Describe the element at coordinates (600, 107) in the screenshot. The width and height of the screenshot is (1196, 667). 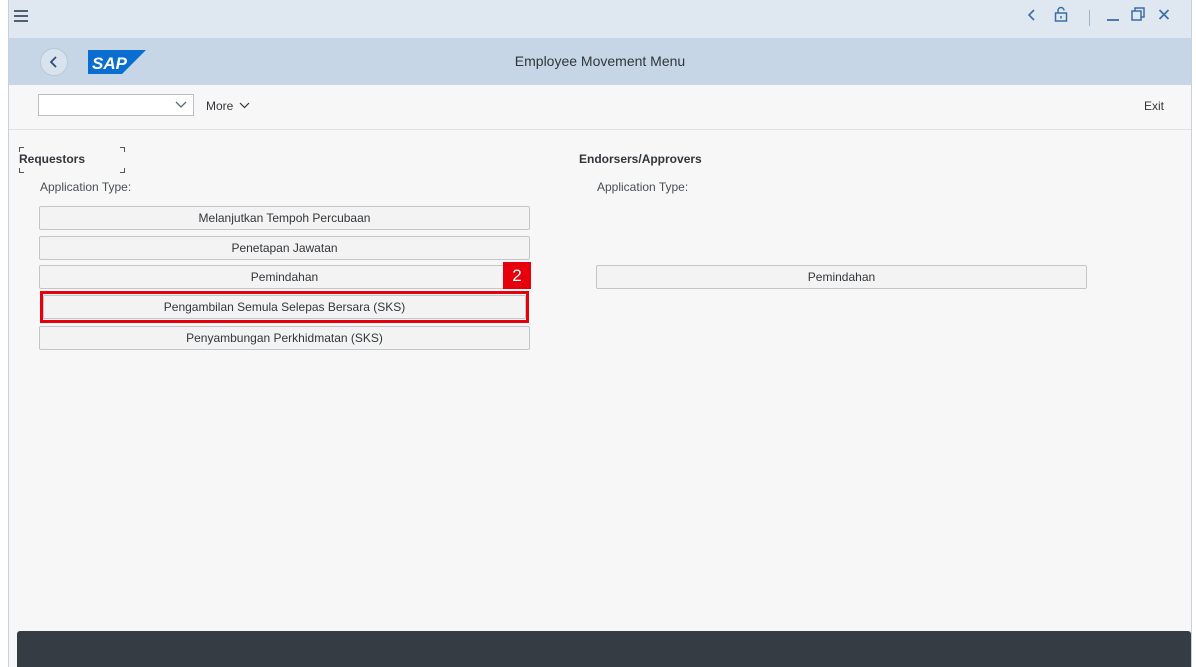
I see `toolbar: More Exit` at that location.